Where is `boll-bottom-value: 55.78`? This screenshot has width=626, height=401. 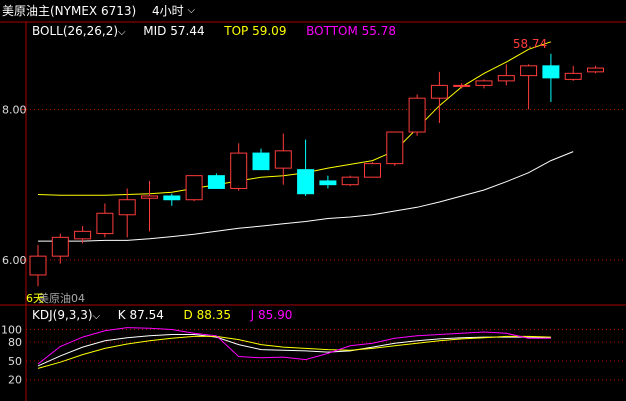 boll-bottom-value: 55.78 is located at coordinates (379, 31).